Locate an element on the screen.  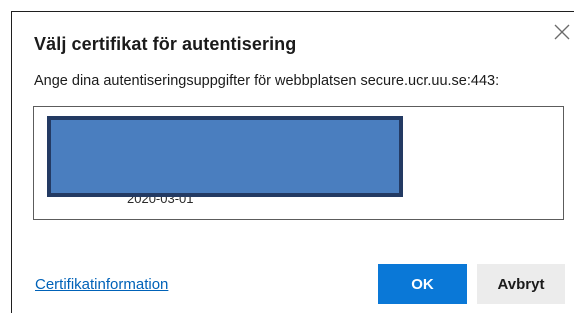
certificate-info-link: Certifikatinformation is located at coordinates (101, 284).